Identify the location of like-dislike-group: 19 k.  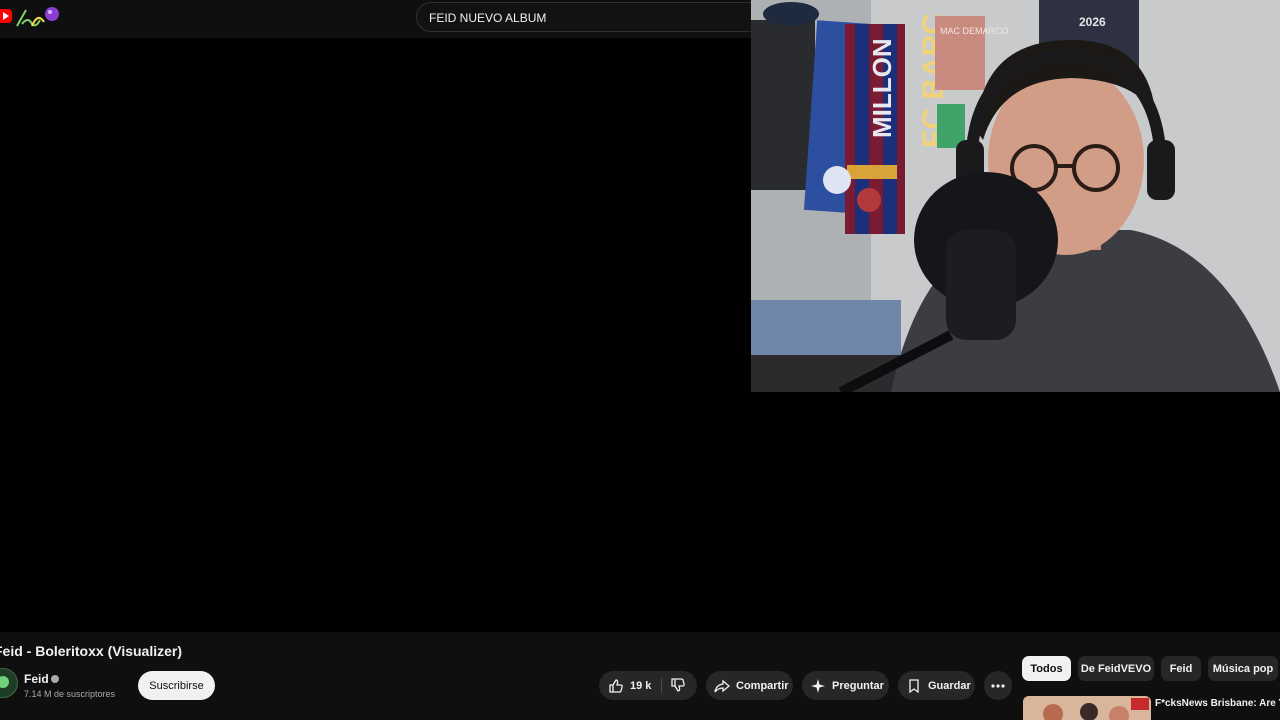
(648, 685).